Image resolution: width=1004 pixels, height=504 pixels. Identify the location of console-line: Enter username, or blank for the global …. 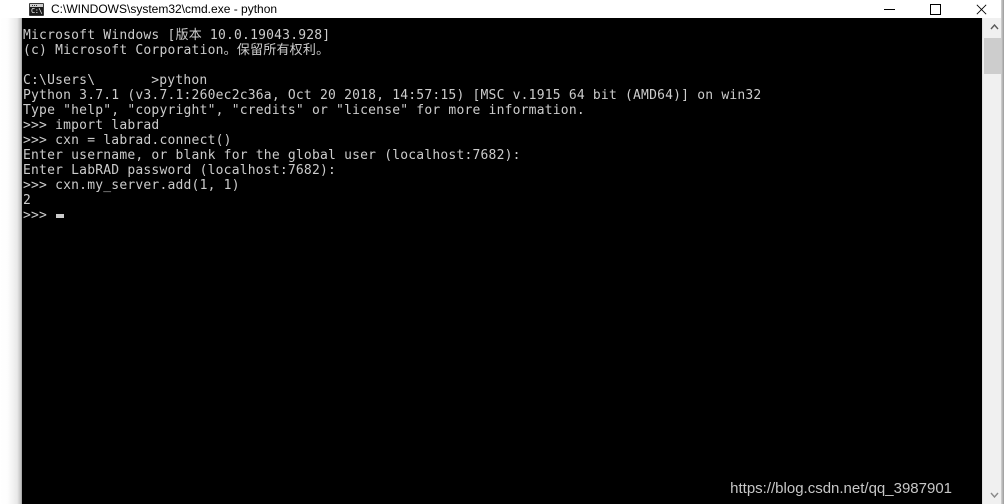
(502, 155).